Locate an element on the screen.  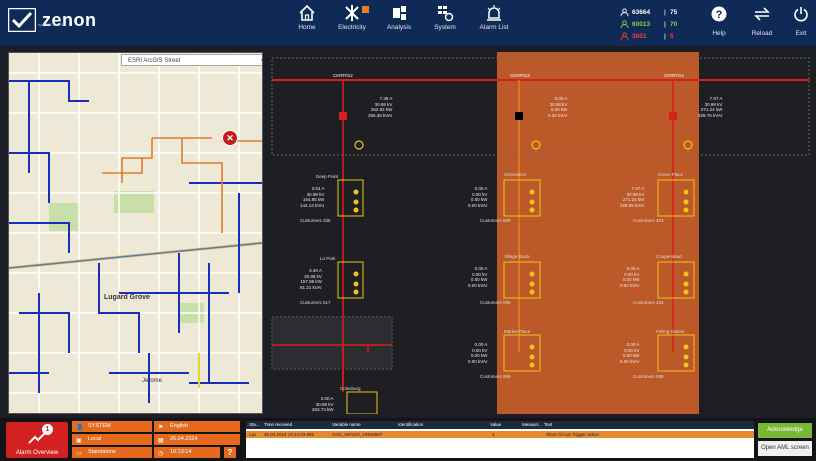
station-readings: 7.97 A 30.98 kV 271.24 kW 329.95 kVAr is located at coordinates (632, 197).